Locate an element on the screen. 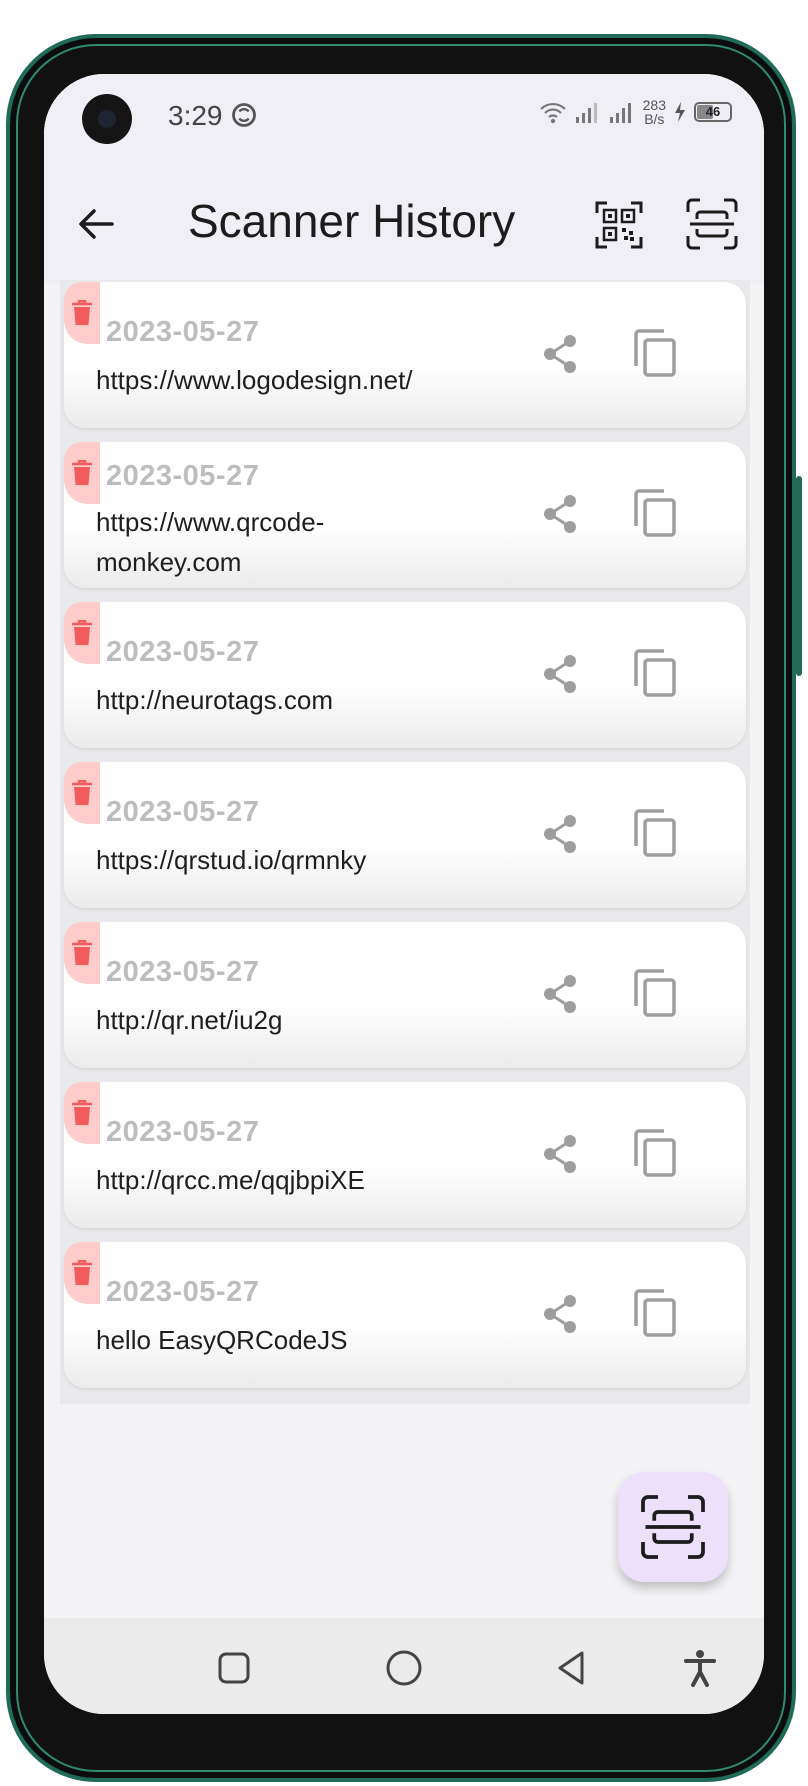 The width and height of the screenshot is (808, 1786). scan-content: hello EasyQRCodeJS is located at coordinates (222, 1340).